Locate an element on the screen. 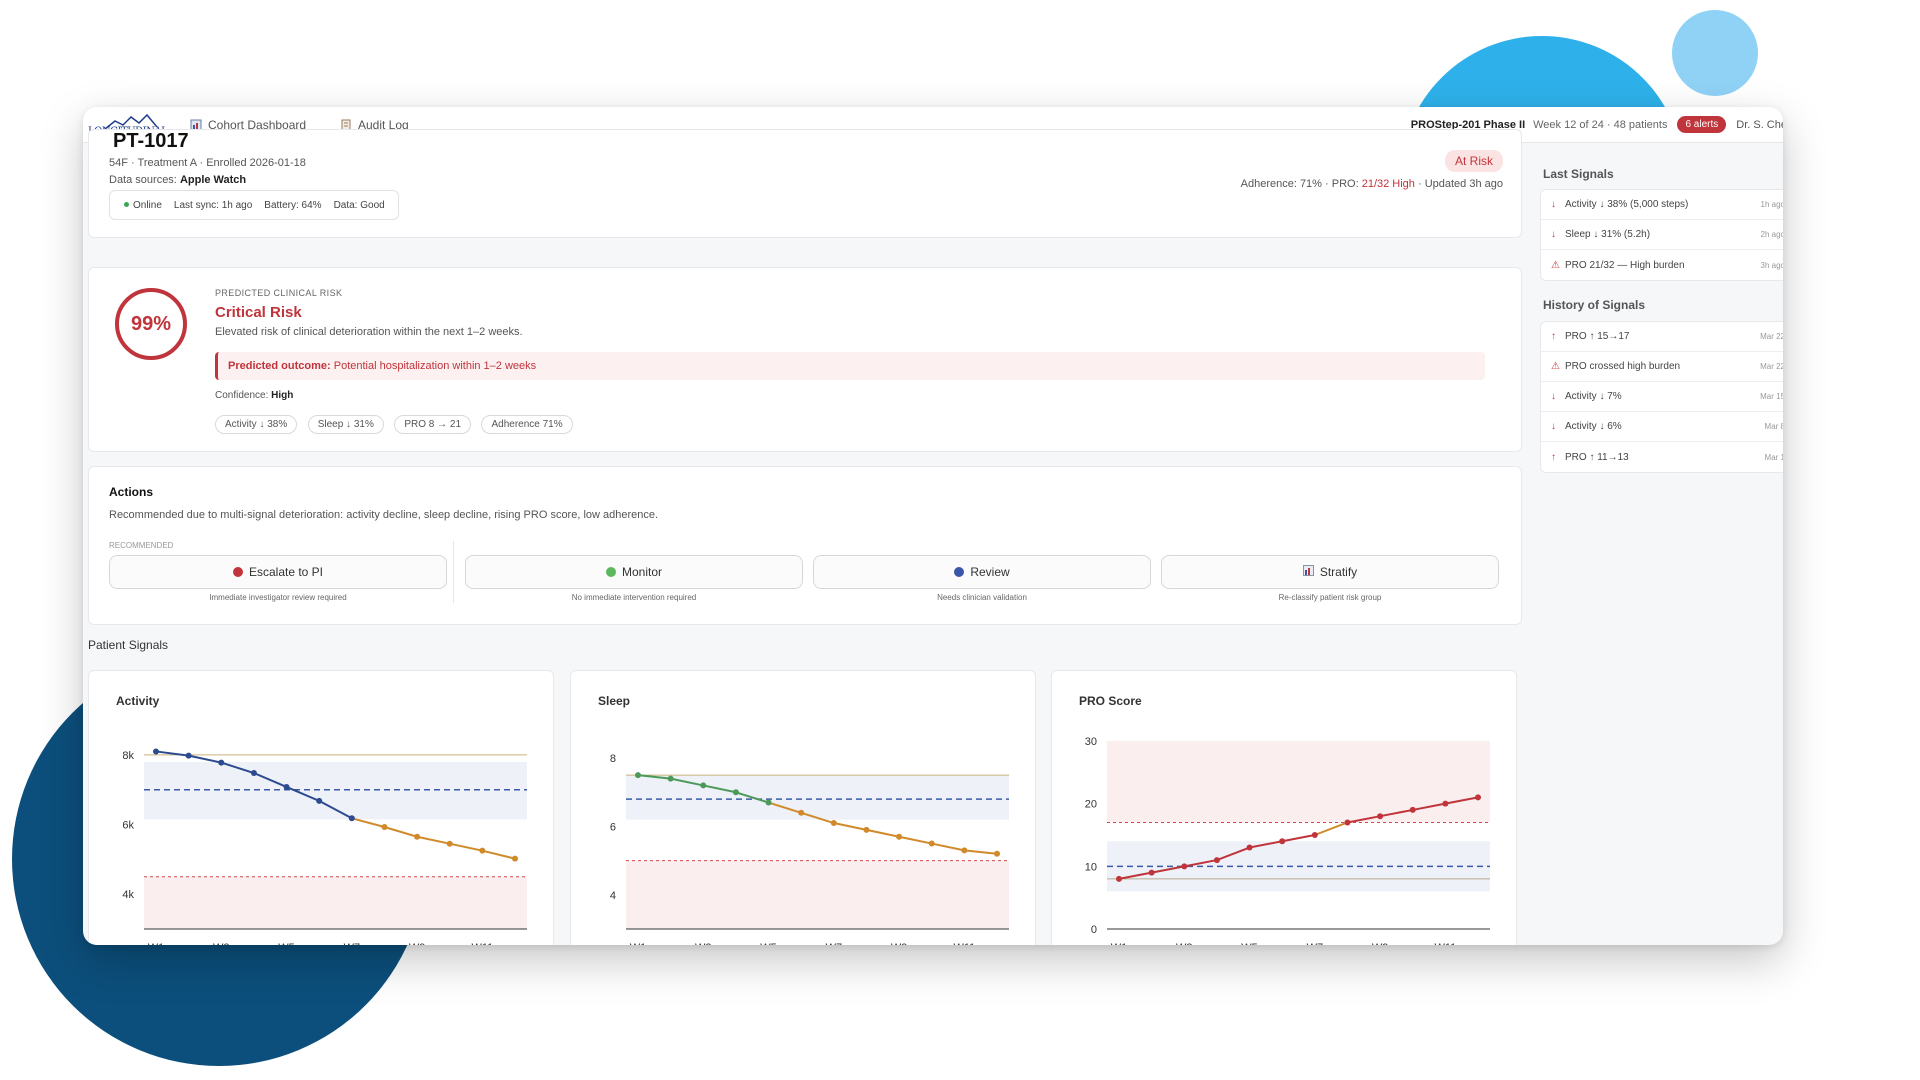 The image size is (1920, 1080). chip-sleep: Sleep ↓ 31% is located at coordinates (345, 424).